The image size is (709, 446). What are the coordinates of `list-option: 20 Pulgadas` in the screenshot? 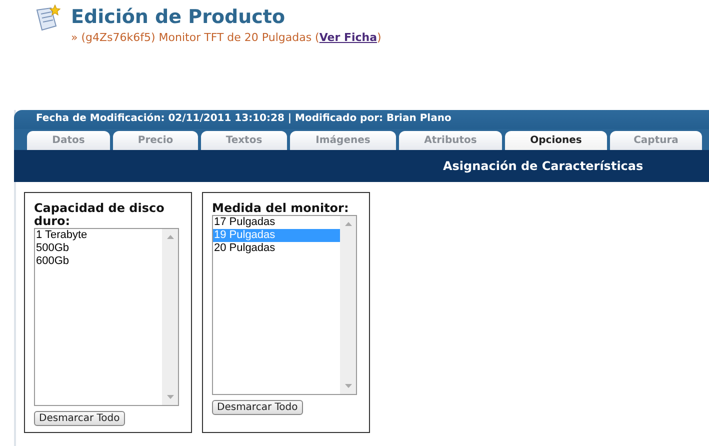 It's located at (276, 248).